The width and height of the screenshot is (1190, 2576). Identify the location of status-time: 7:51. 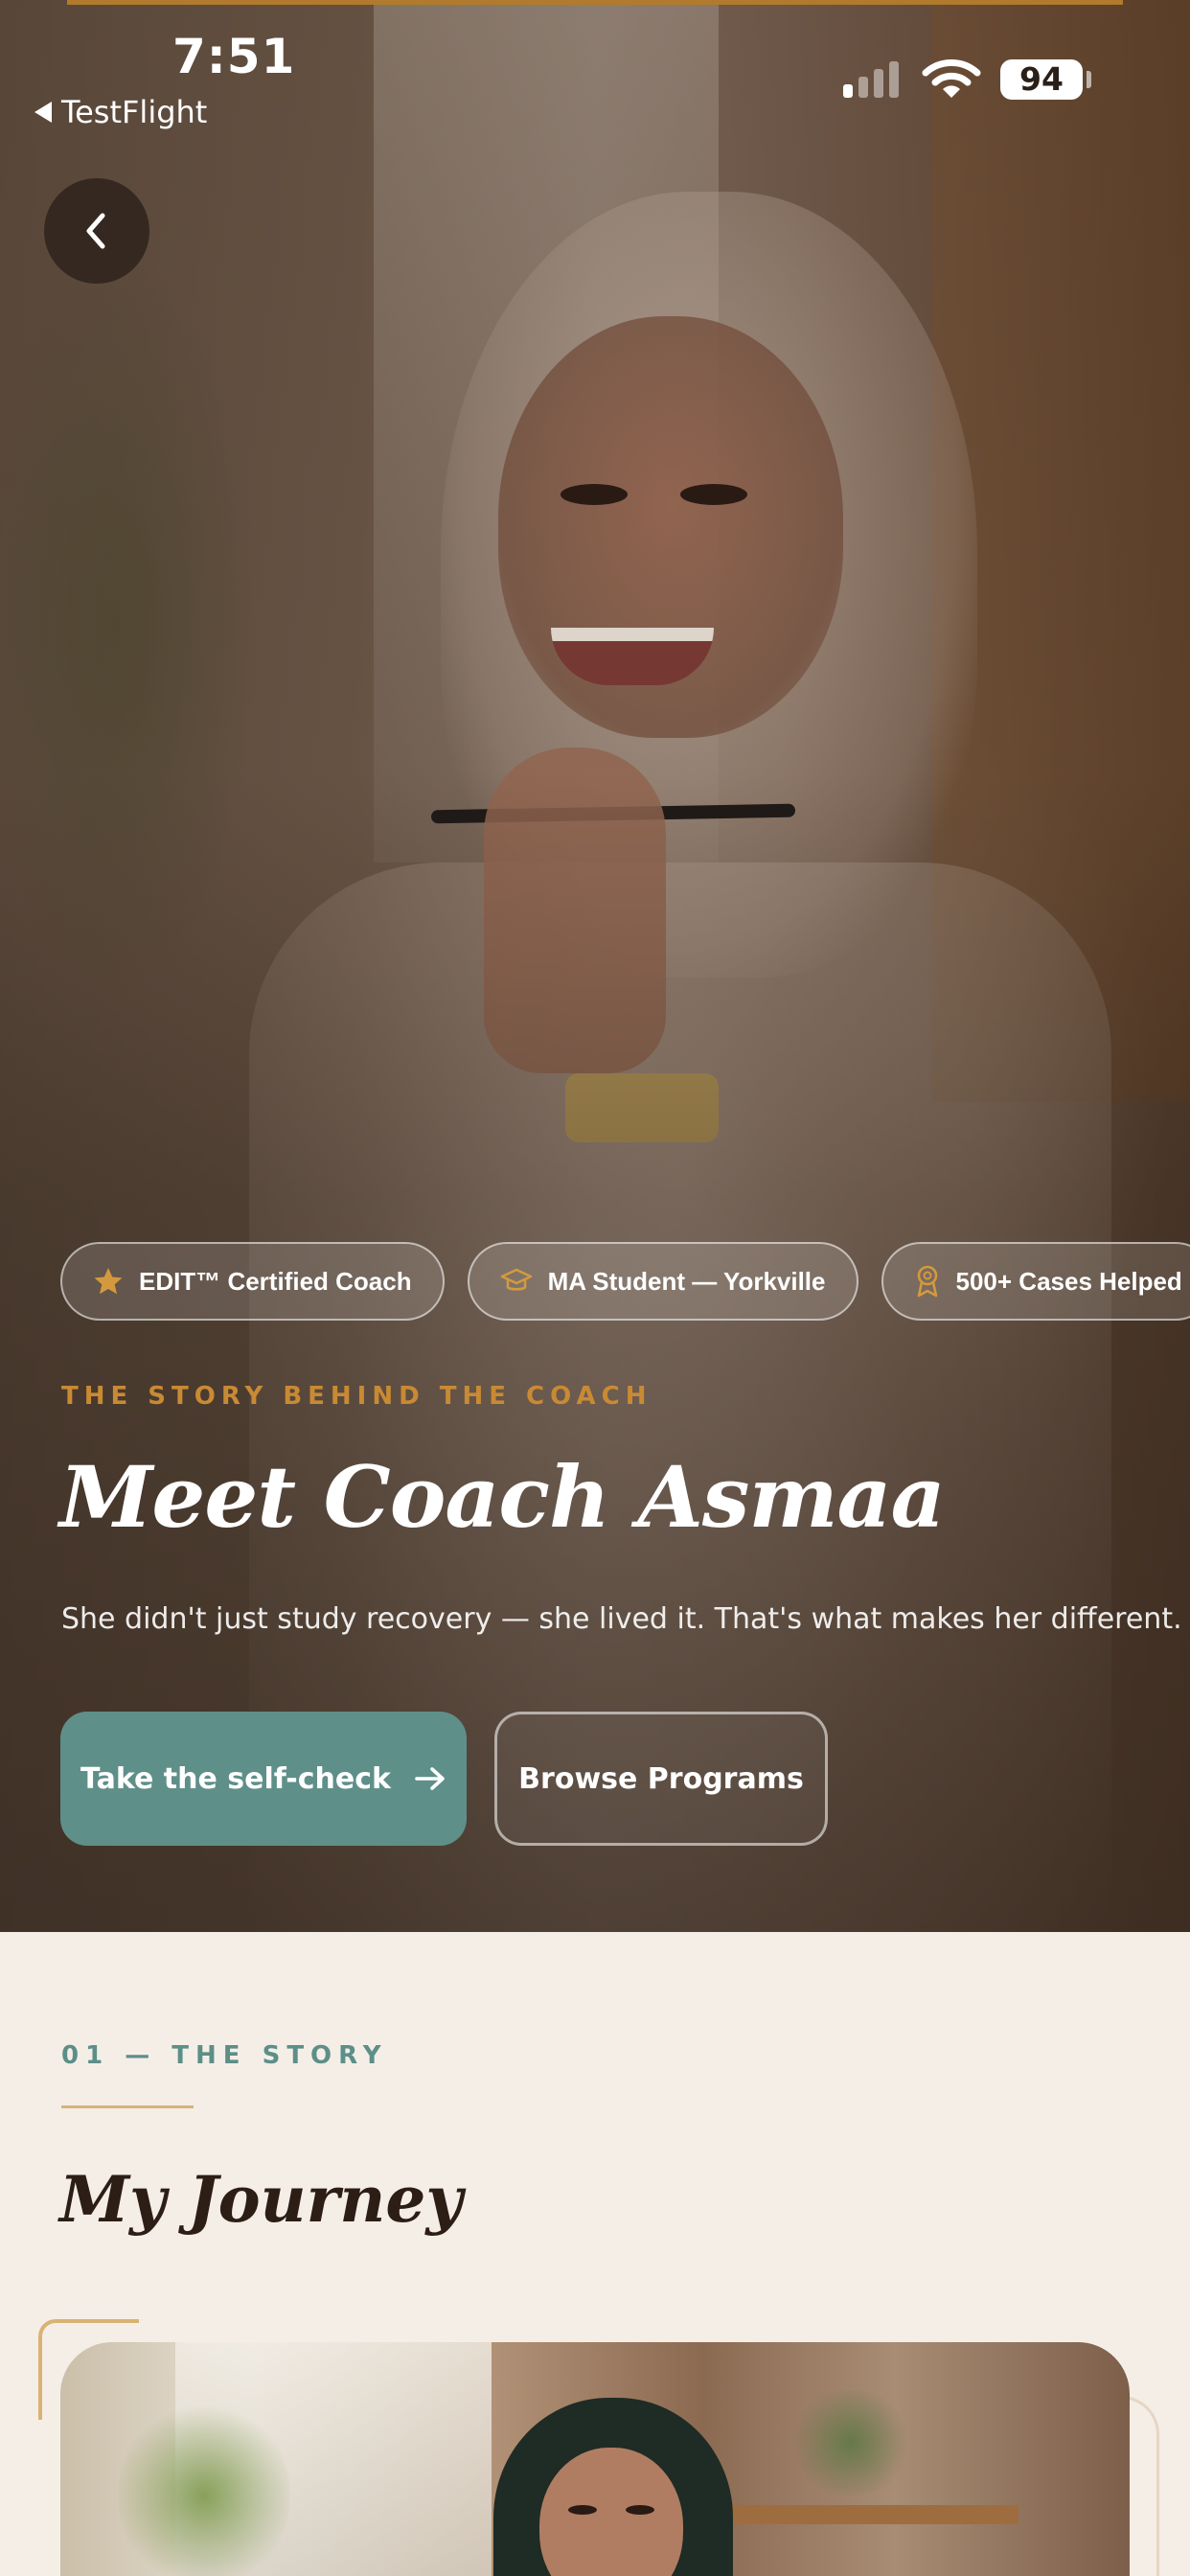
(234, 56).